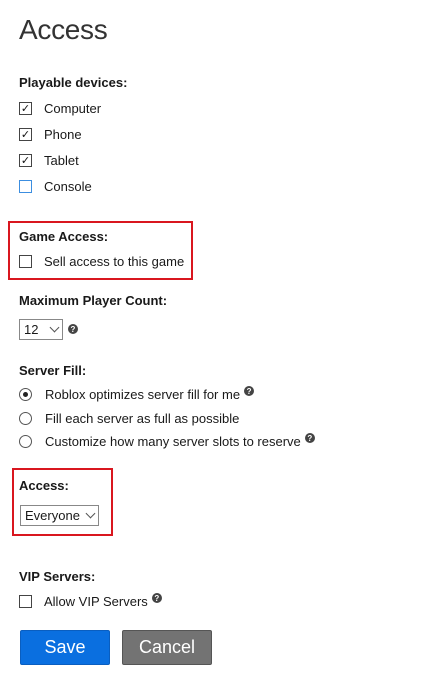 The height and width of the screenshot is (685, 423). What do you see at coordinates (96, 601) in the screenshot?
I see `allow-vip-label: Allow VIP Servers` at bounding box center [96, 601].